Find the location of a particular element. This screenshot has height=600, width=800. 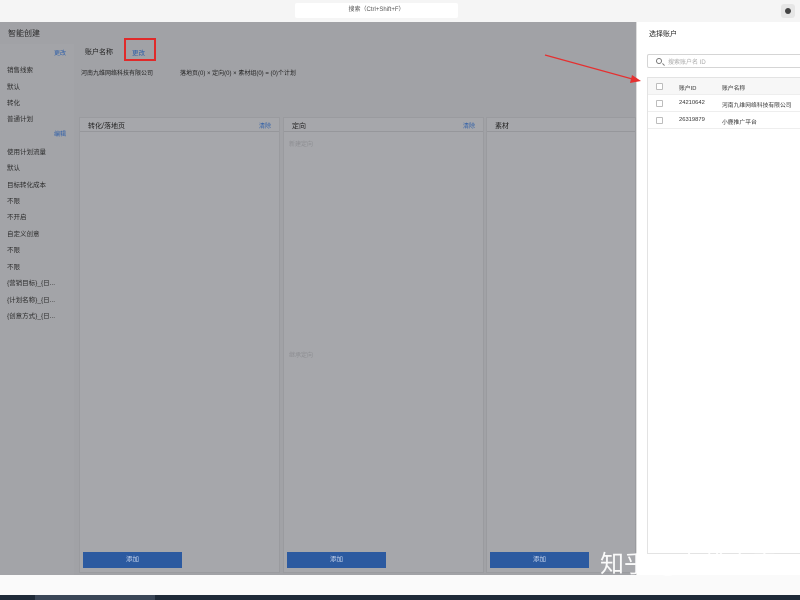

sidebar-item: 不开启 is located at coordinates (17, 217).